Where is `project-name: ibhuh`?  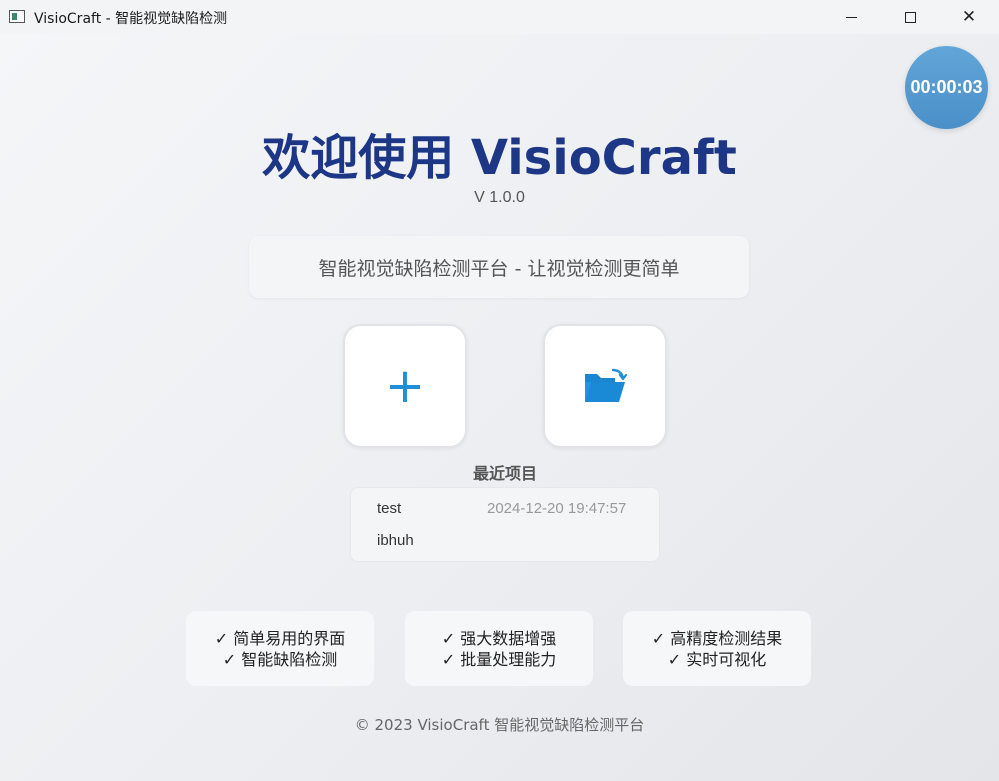 project-name: ibhuh is located at coordinates (395, 540).